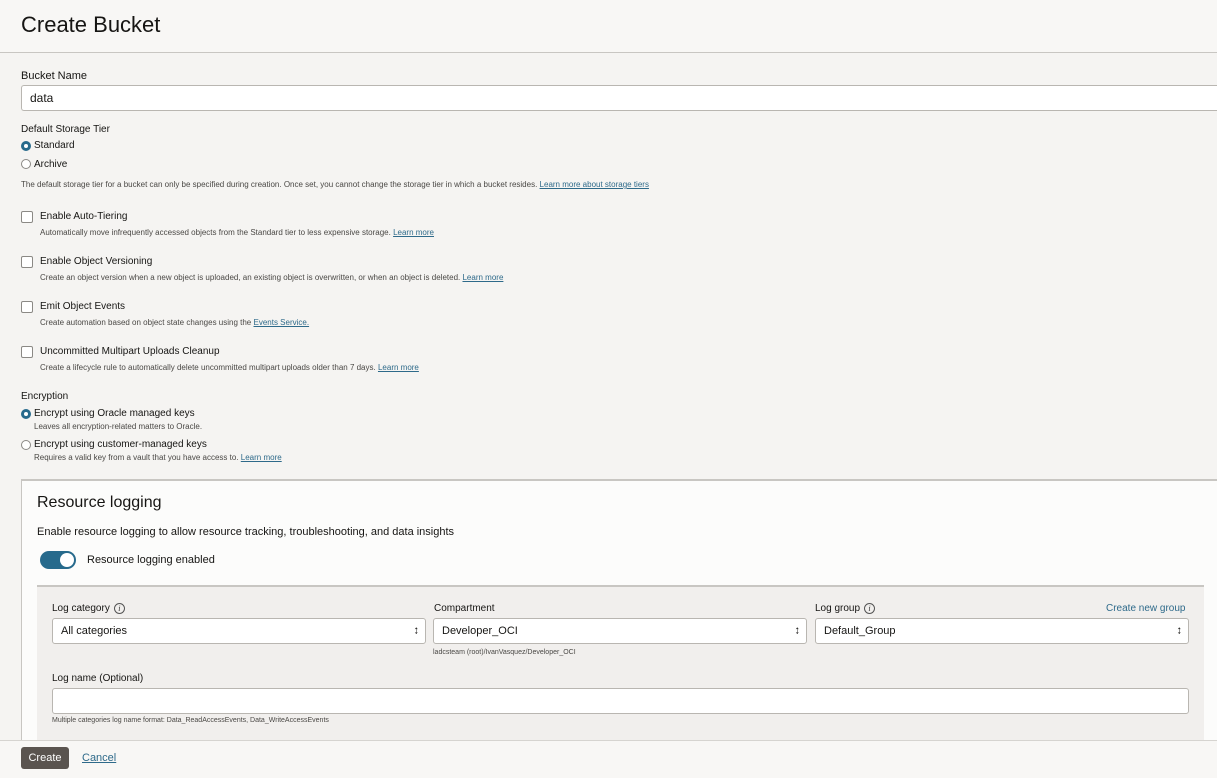 The height and width of the screenshot is (778, 1217). Describe the element at coordinates (620, 631) in the screenshot. I see `compartment-select: Developer_OCI ↕` at that location.